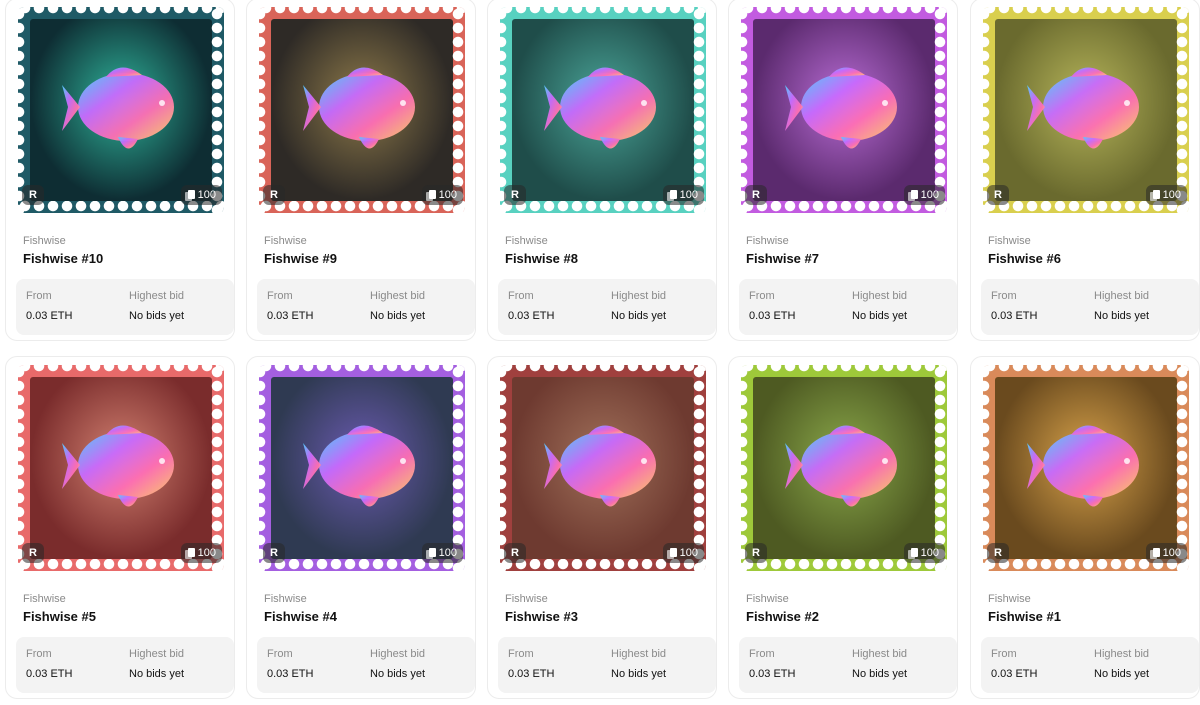 Image resolution: width=1200 pixels, height=705 pixels. I want to click on nft-title: Fishwise #1, so click(1024, 616).